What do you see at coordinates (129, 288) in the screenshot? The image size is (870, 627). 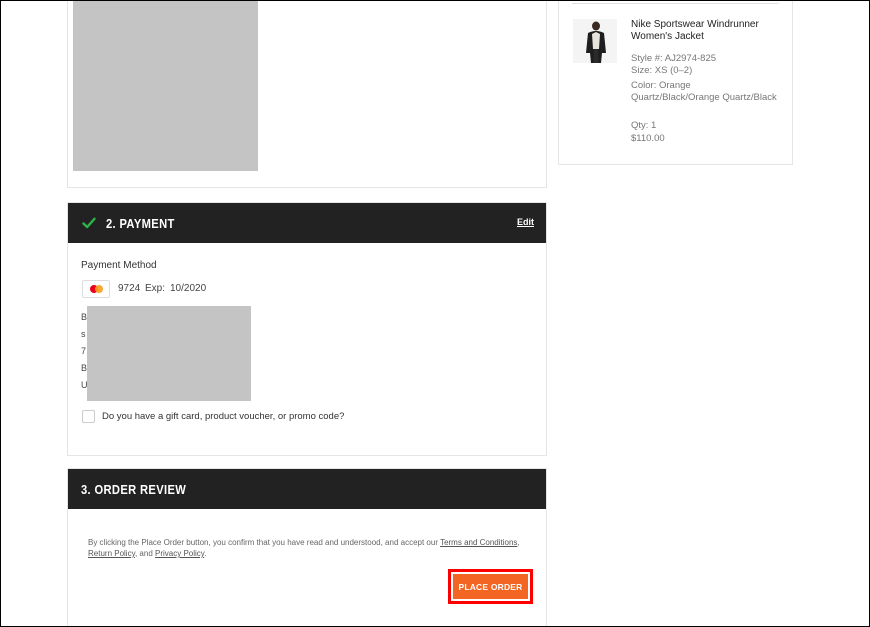 I see `card-last4: 9724` at bounding box center [129, 288].